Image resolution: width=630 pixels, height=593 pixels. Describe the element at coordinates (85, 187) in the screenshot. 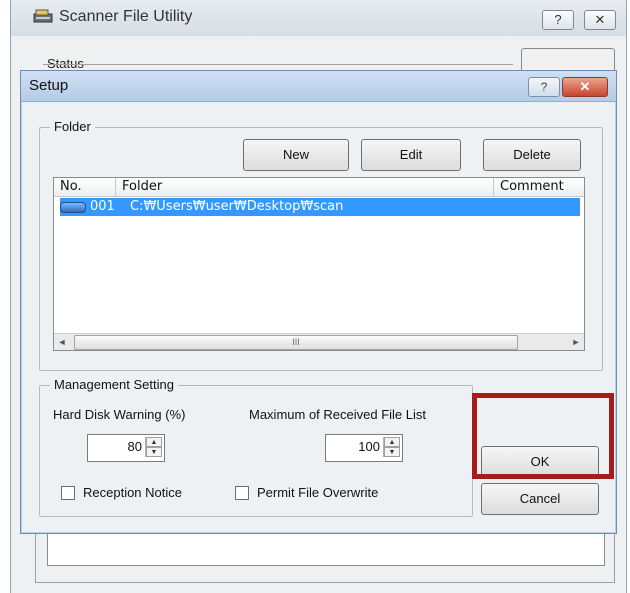

I see `column-header-no: No.` at that location.